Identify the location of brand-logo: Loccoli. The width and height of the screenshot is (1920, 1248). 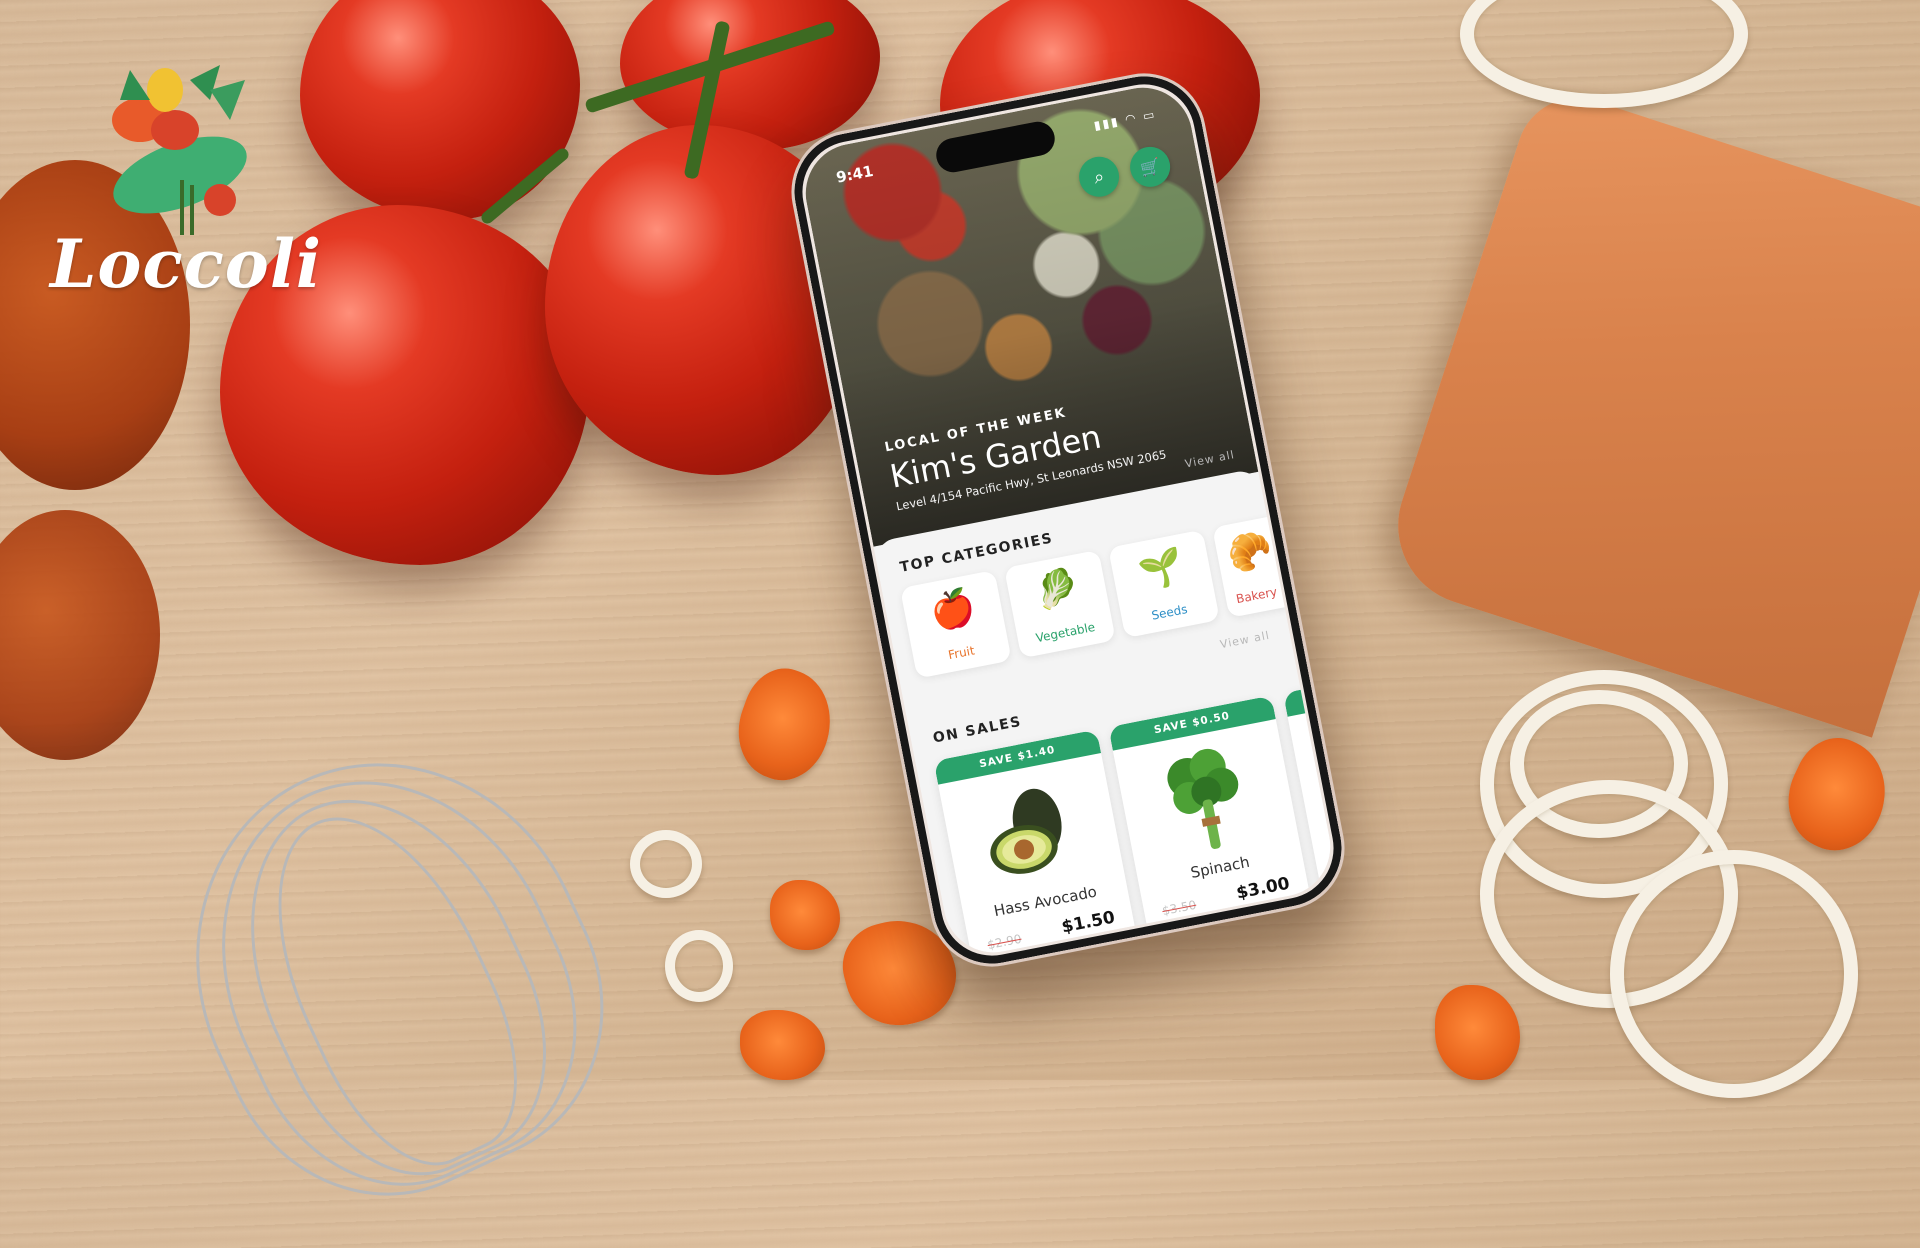
(180, 190).